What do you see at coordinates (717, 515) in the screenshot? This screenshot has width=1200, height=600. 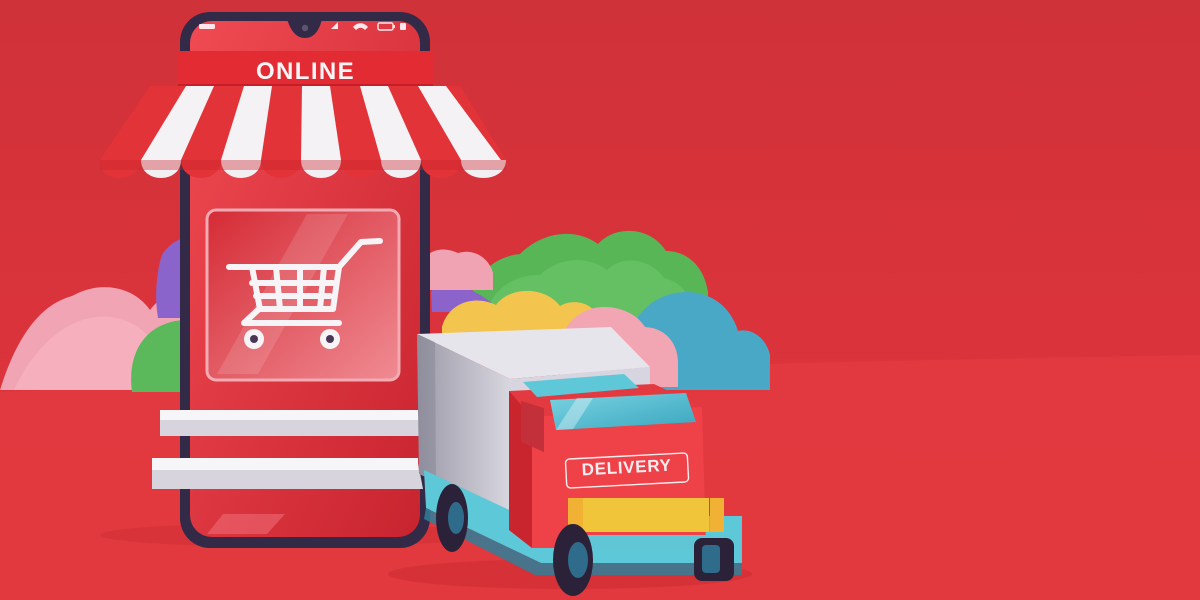 I see `truck-headlight-right` at bounding box center [717, 515].